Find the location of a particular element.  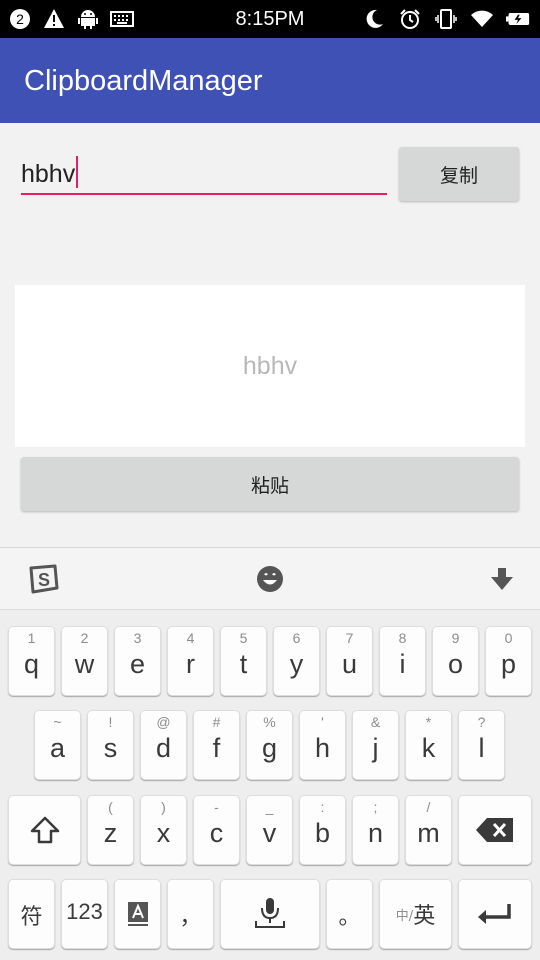

keyboard-toolbar: S is located at coordinates (270, 579).